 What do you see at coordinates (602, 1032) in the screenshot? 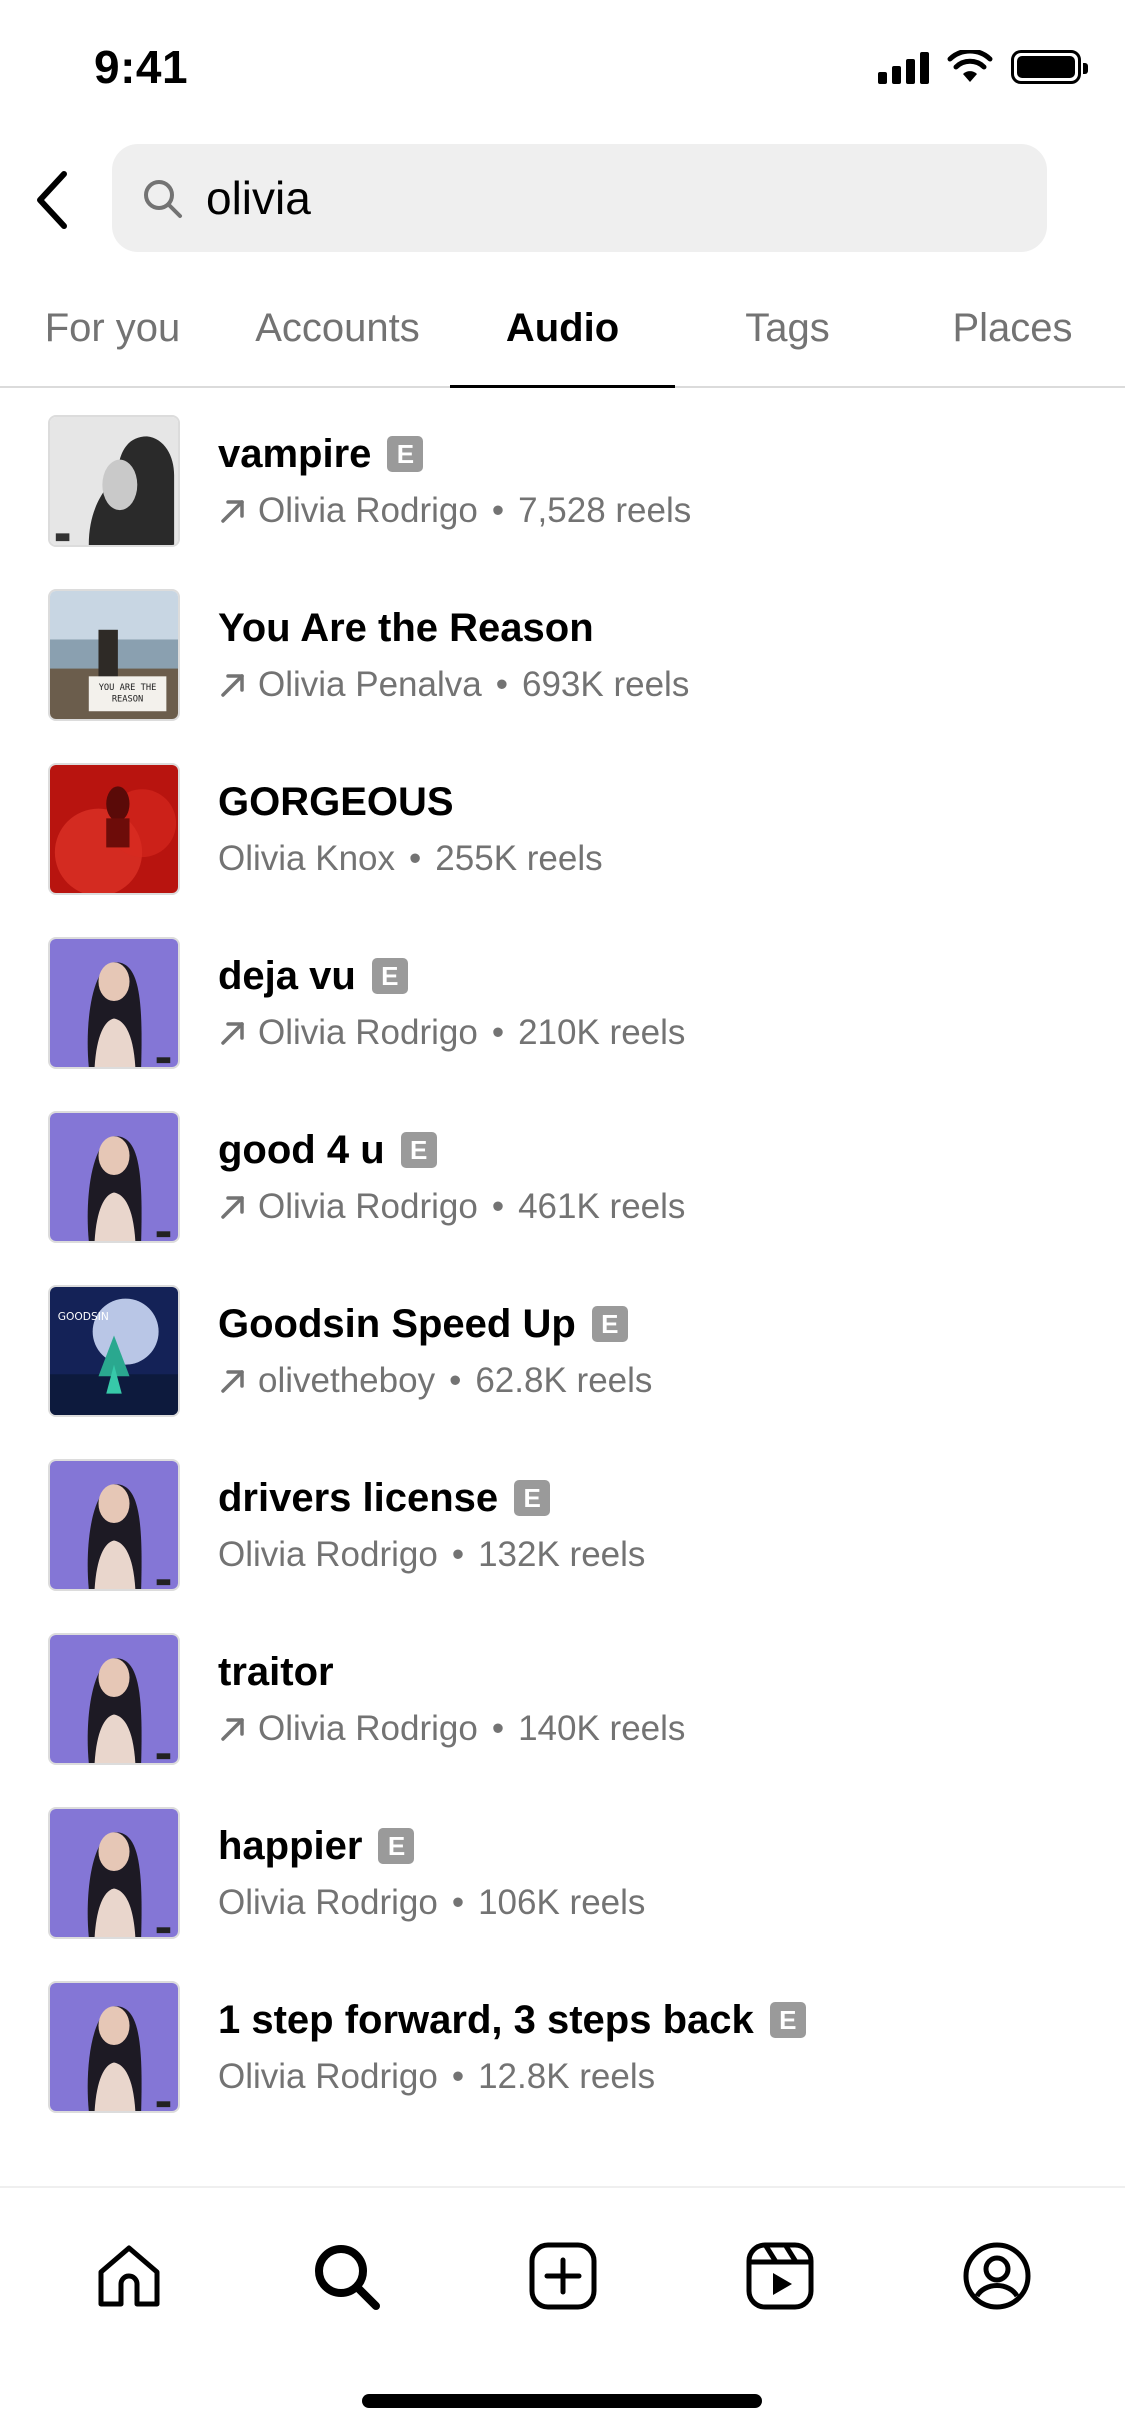
I see `reel-count: 210K reels` at bounding box center [602, 1032].